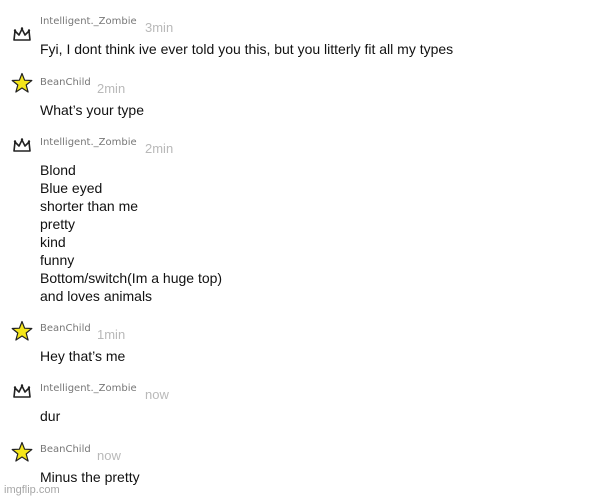 The height and width of the screenshot is (499, 613). I want to click on message-line: dur, so click(50, 416).